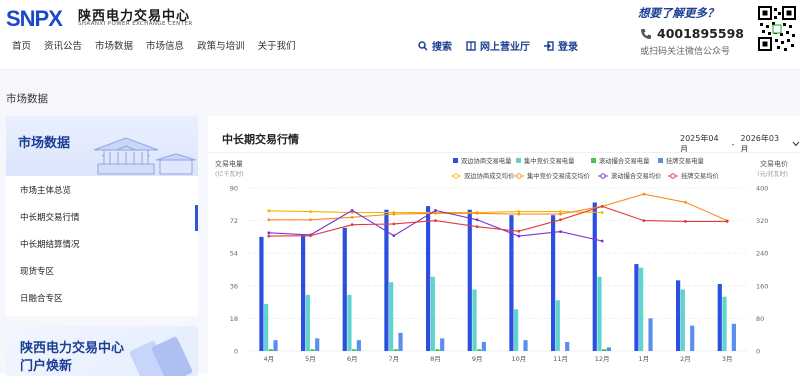  Describe the element at coordinates (234, 319) in the screenshot. I see `left-tick-label: 18` at that location.